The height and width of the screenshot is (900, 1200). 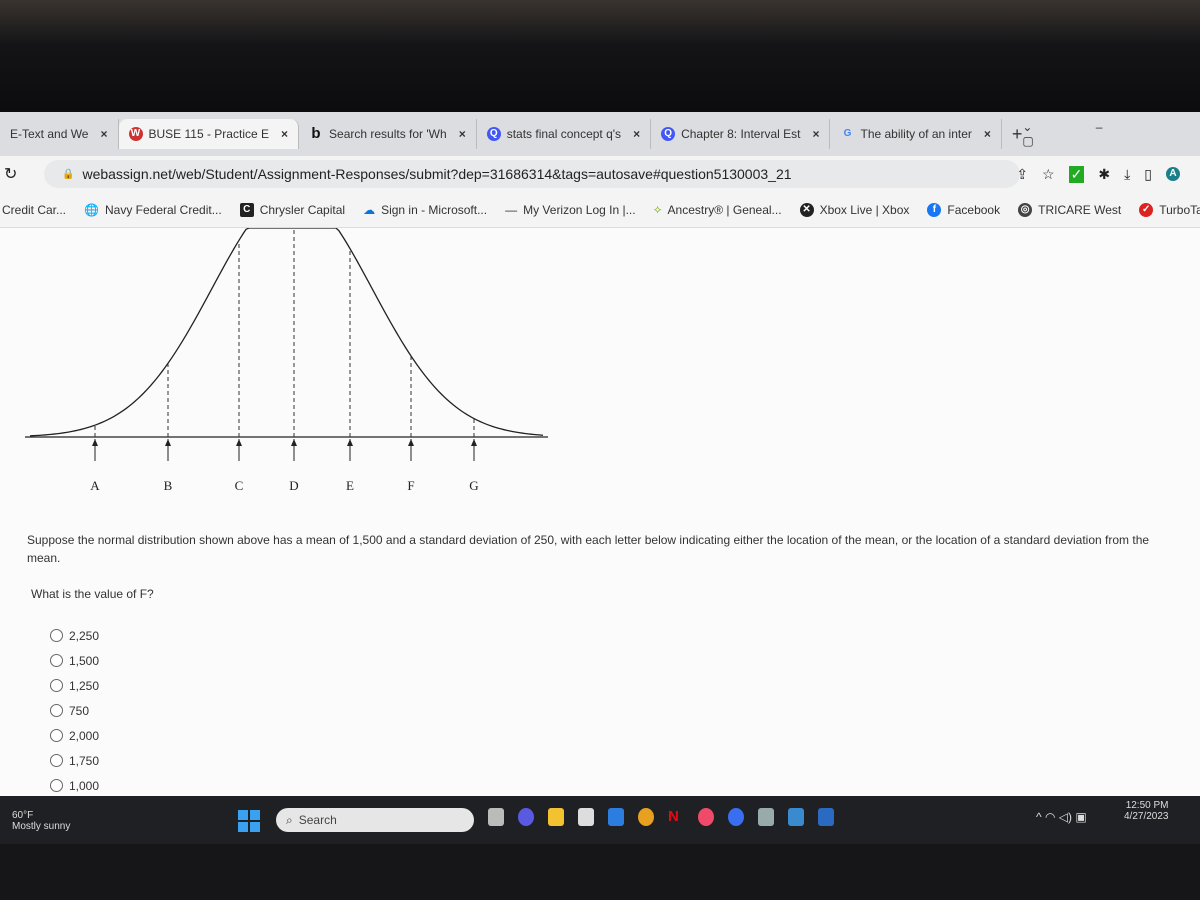 What do you see at coordinates (496, 817) in the screenshot?
I see `task-view-icon` at bounding box center [496, 817].